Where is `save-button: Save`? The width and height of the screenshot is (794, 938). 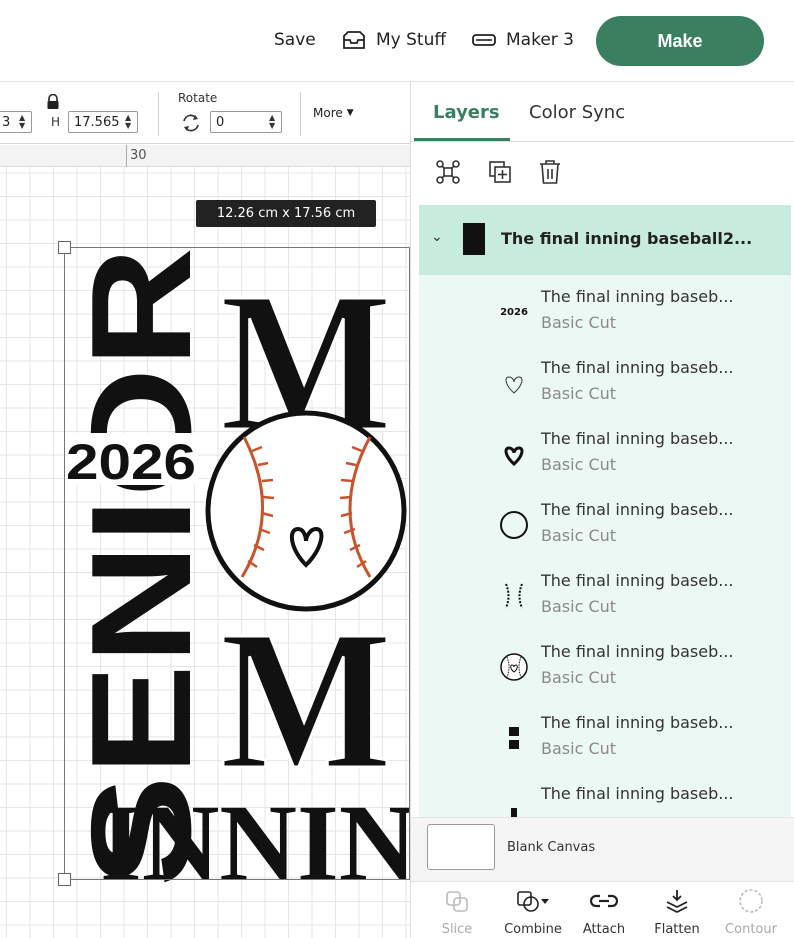
save-button: Save is located at coordinates (295, 40).